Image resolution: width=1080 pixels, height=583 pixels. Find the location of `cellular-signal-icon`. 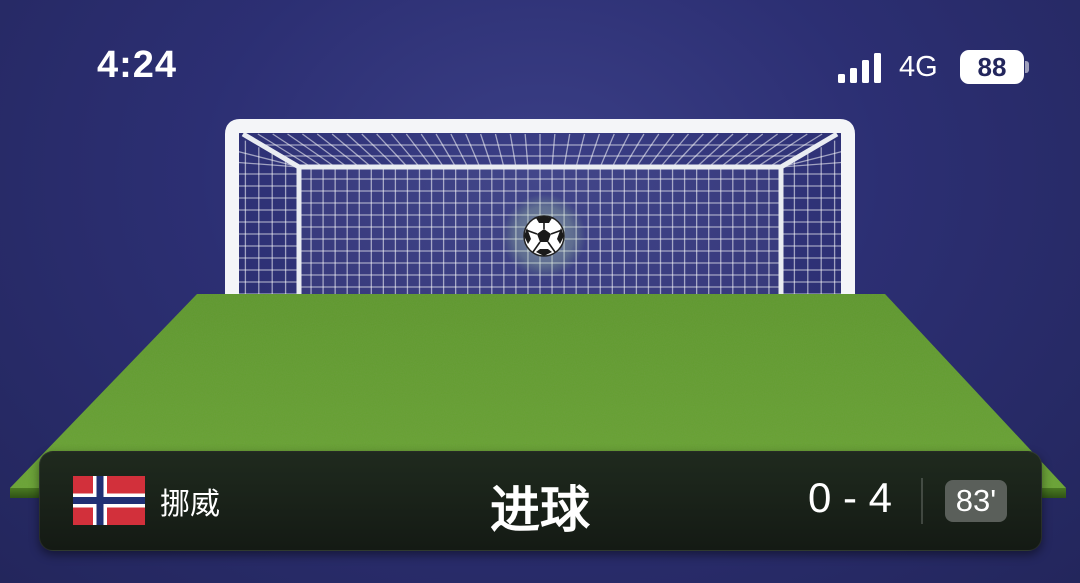

cellular-signal-icon is located at coordinates (859, 68).